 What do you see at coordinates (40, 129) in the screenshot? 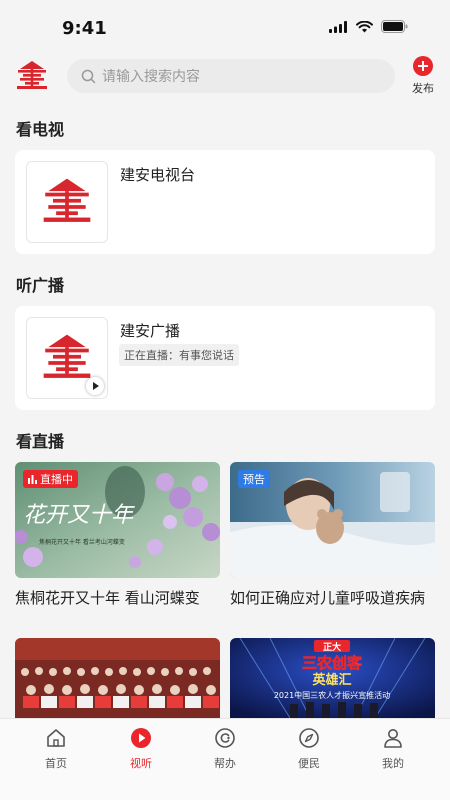
I see `section-title-tv: 看电视` at bounding box center [40, 129].